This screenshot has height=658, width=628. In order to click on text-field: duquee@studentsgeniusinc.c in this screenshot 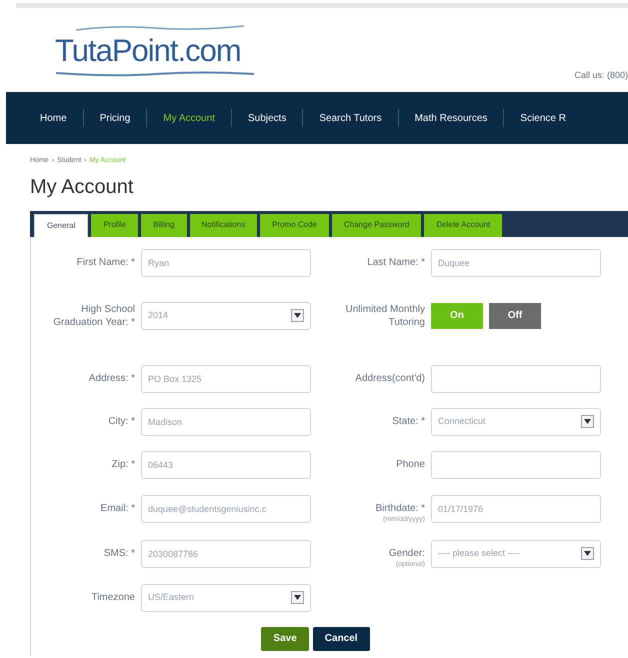, I will do `click(226, 508)`.